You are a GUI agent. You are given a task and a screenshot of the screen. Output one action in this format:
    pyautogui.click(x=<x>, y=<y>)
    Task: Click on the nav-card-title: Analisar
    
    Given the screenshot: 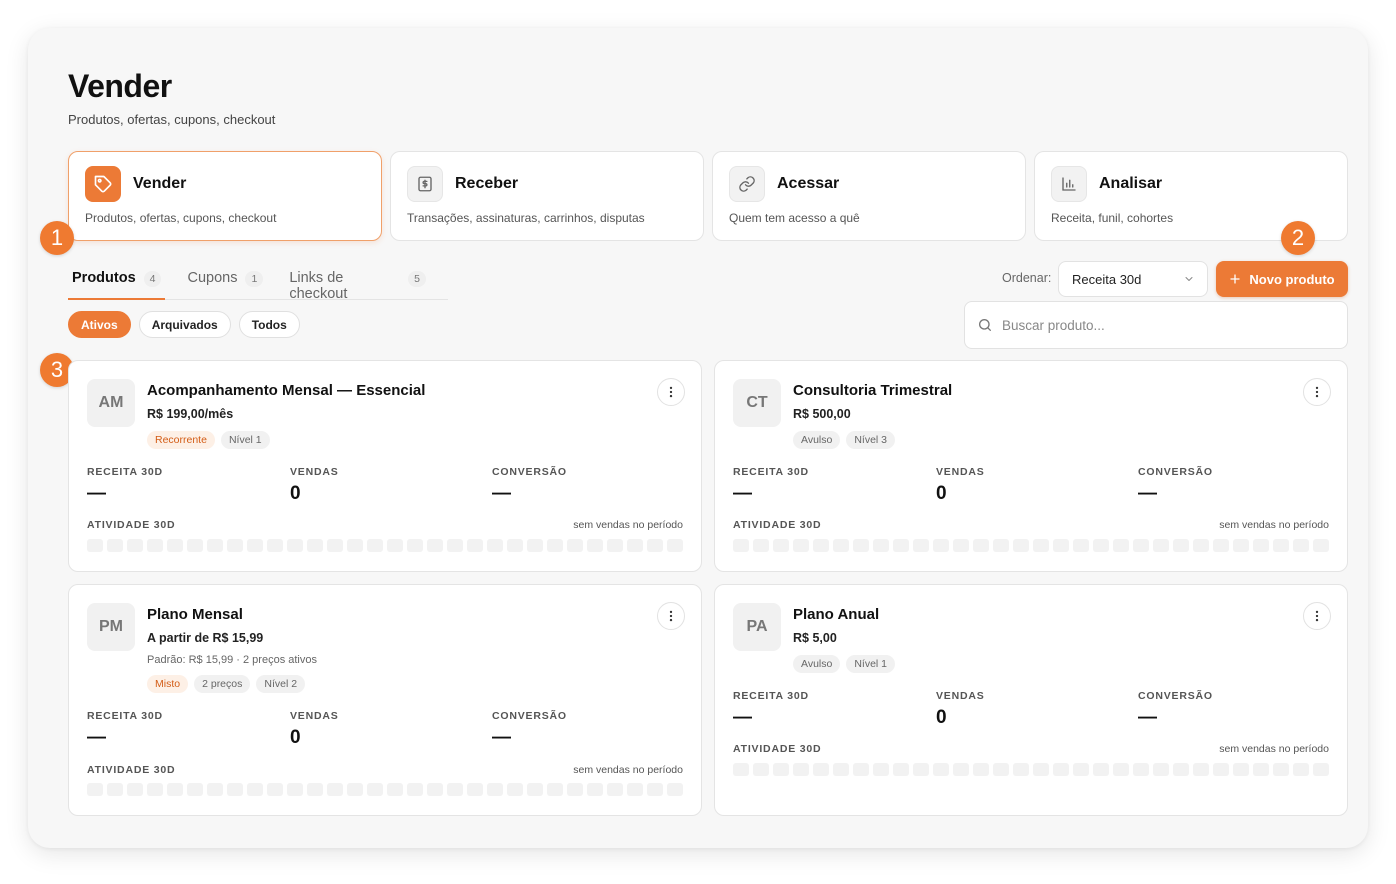 What is the action you would take?
    pyautogui.click(x=1131, y=183)
    